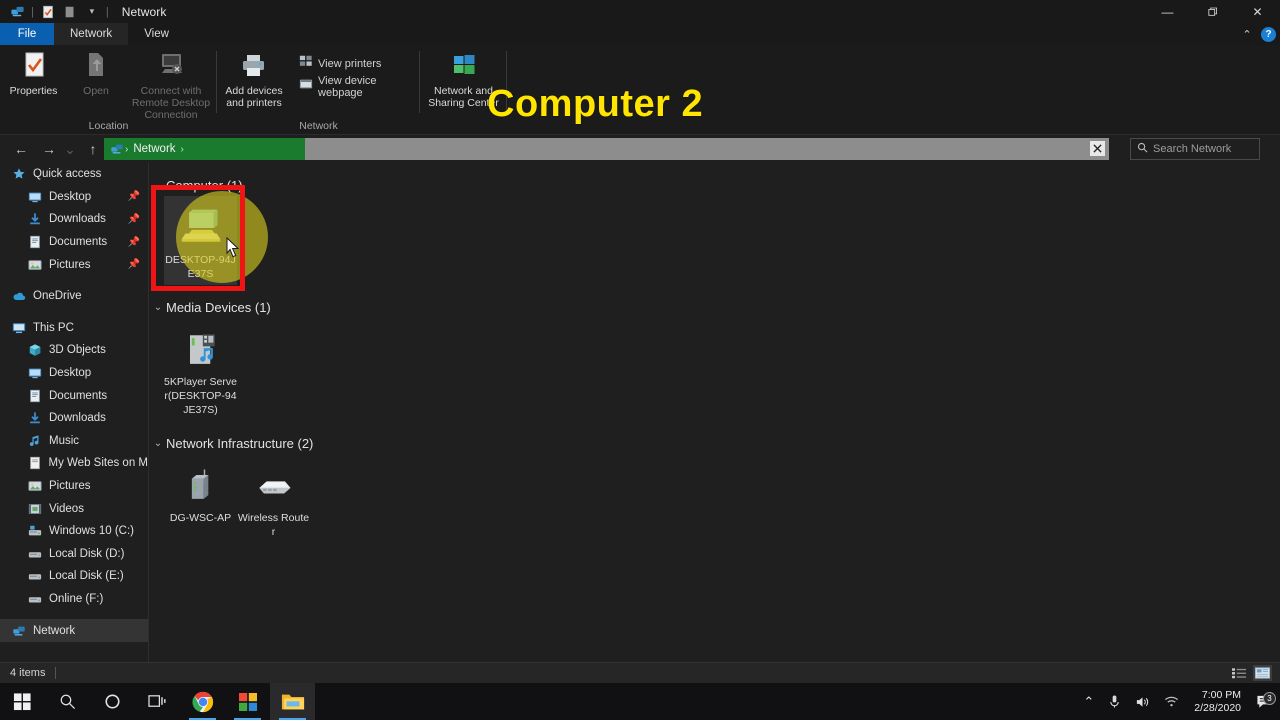  I want to click on open-label: Open, so click(96, 91).